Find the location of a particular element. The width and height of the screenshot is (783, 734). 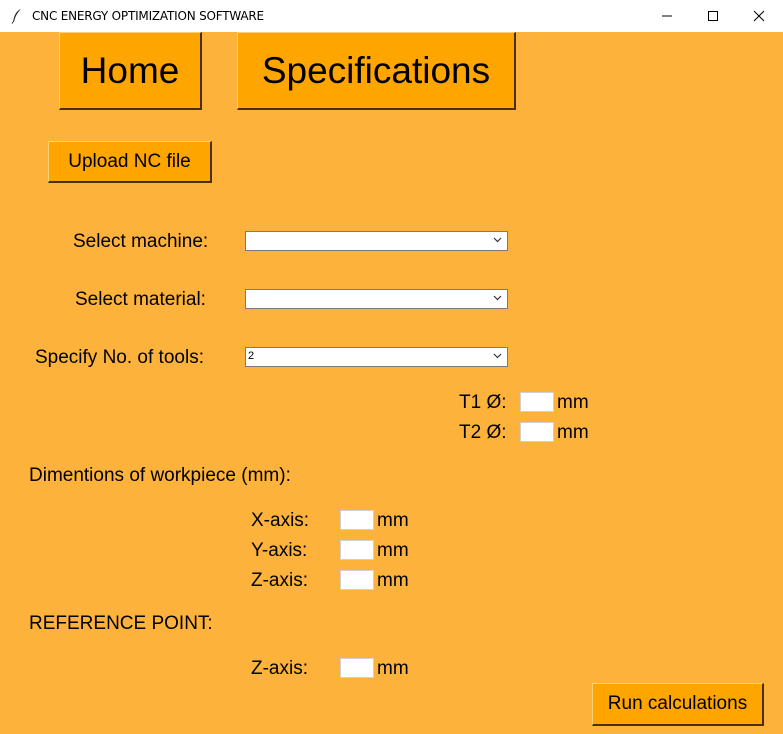

workpiece-dimensions-heading: Dimentions of workpiece (mm): is located at coordinates (160, 475).